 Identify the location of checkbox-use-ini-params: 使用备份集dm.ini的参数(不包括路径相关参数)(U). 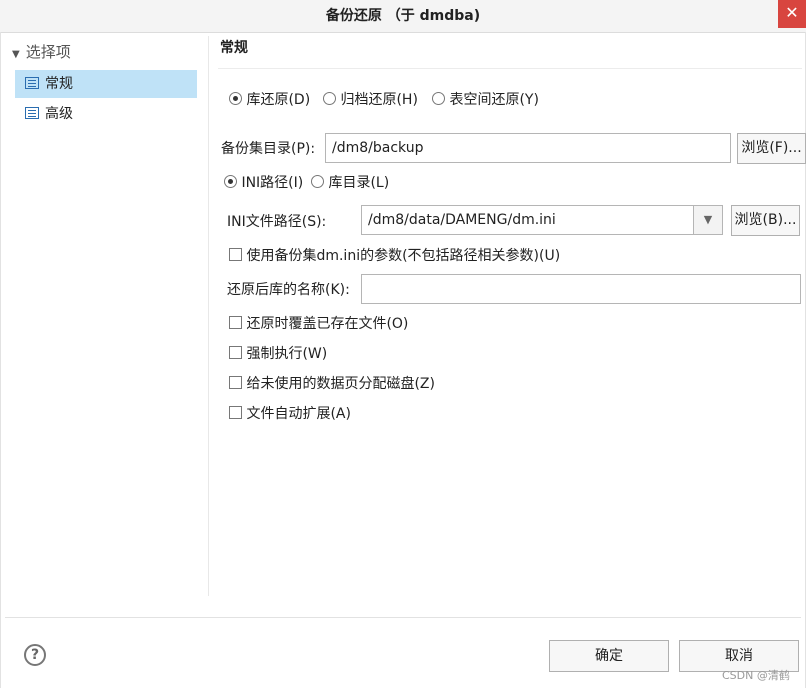
(394, 256).